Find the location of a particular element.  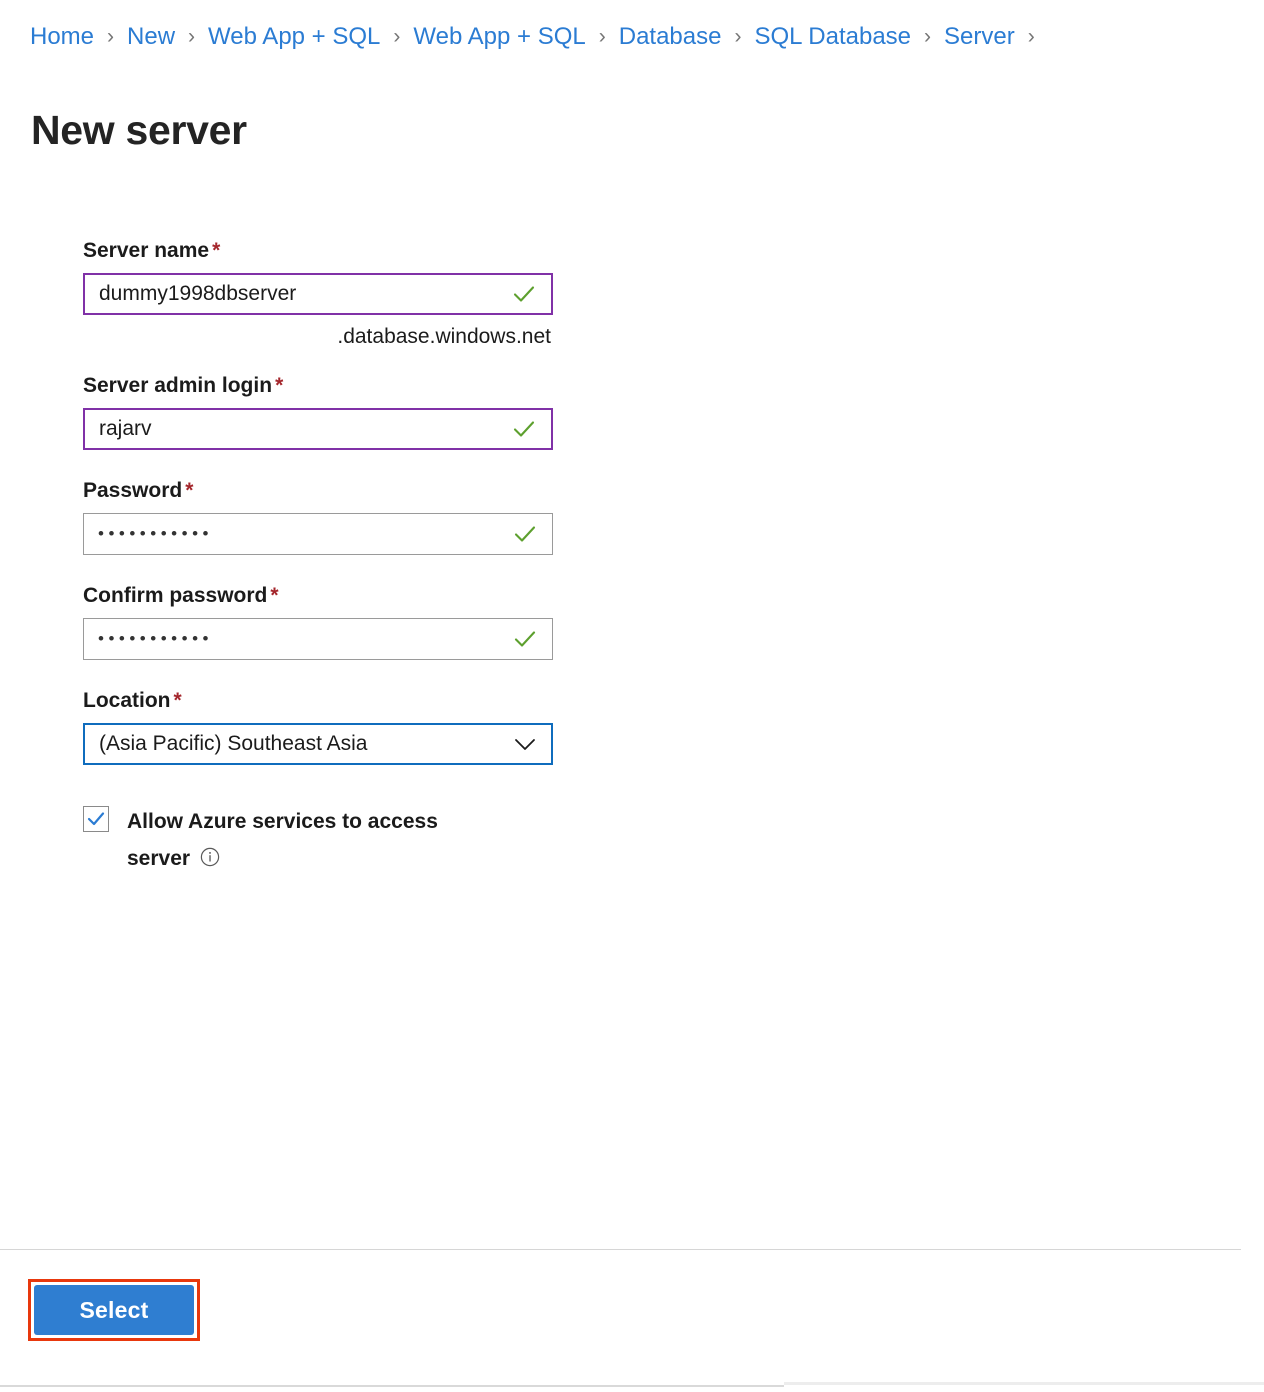

server-name-input: dummy1998dbserver is located at coordinates (318, 294).